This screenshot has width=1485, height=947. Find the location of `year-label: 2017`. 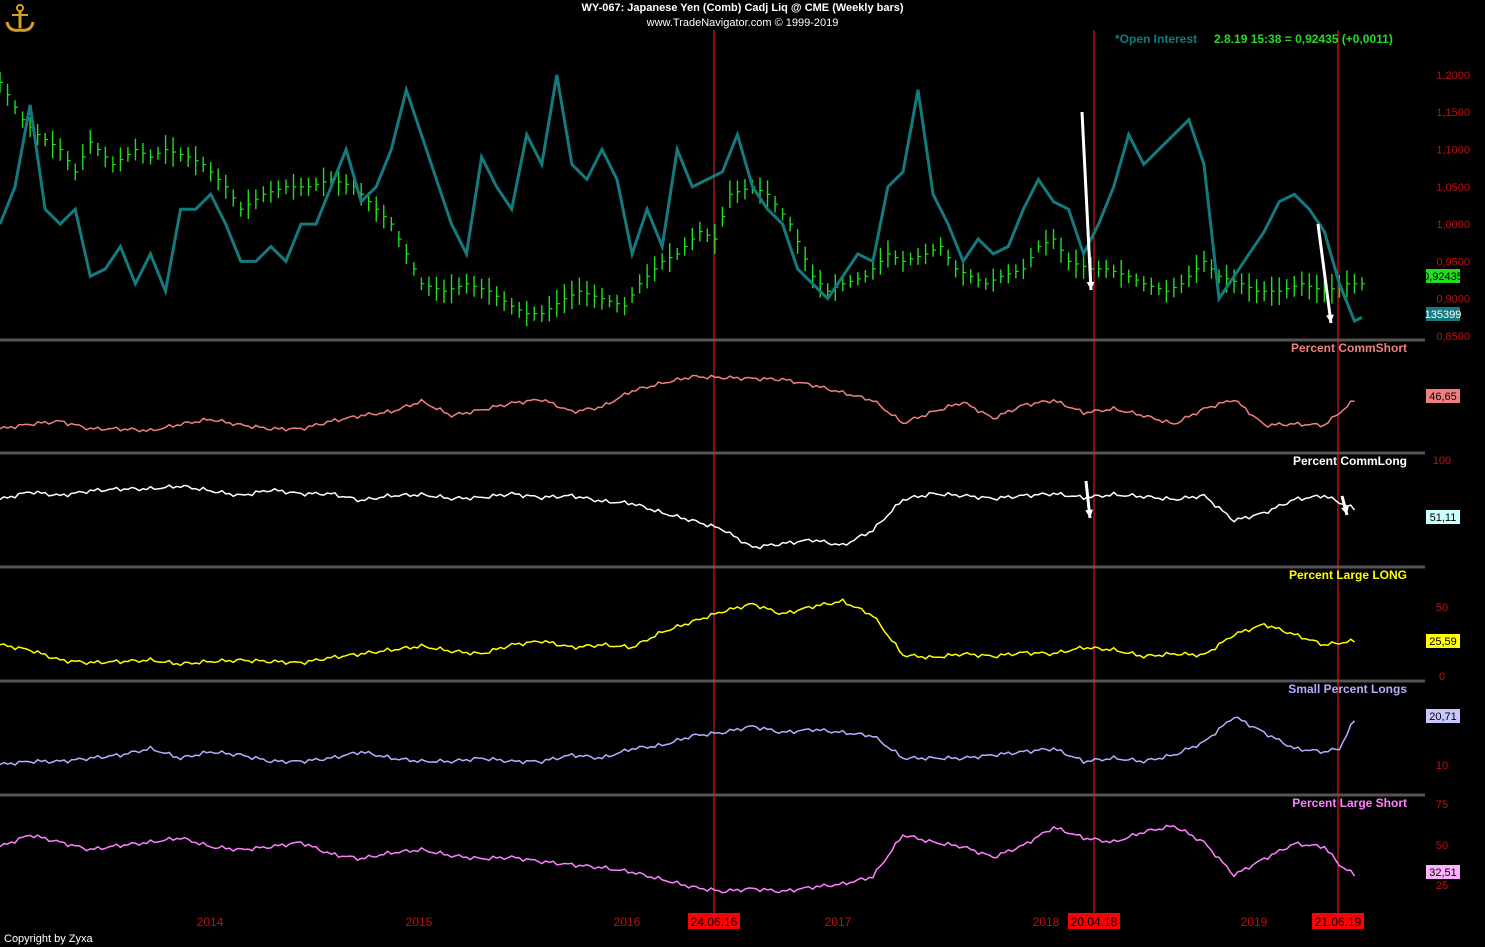

year-label: 2017 is located at coordinates (838, 922).